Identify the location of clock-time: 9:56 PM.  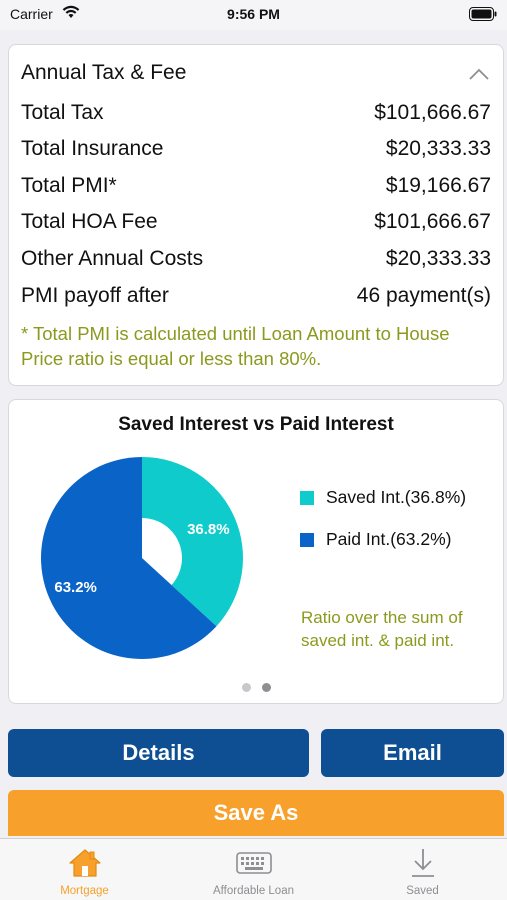
(253, 14).